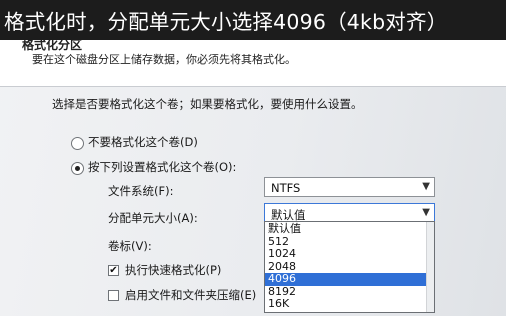 Image resolution: width=506 pixels, height=316 pixels. What do you see at coordinates (130, 246) in the screenshot?
I see `volume-label: 卷标(V):` at bounding box center [130, 246].